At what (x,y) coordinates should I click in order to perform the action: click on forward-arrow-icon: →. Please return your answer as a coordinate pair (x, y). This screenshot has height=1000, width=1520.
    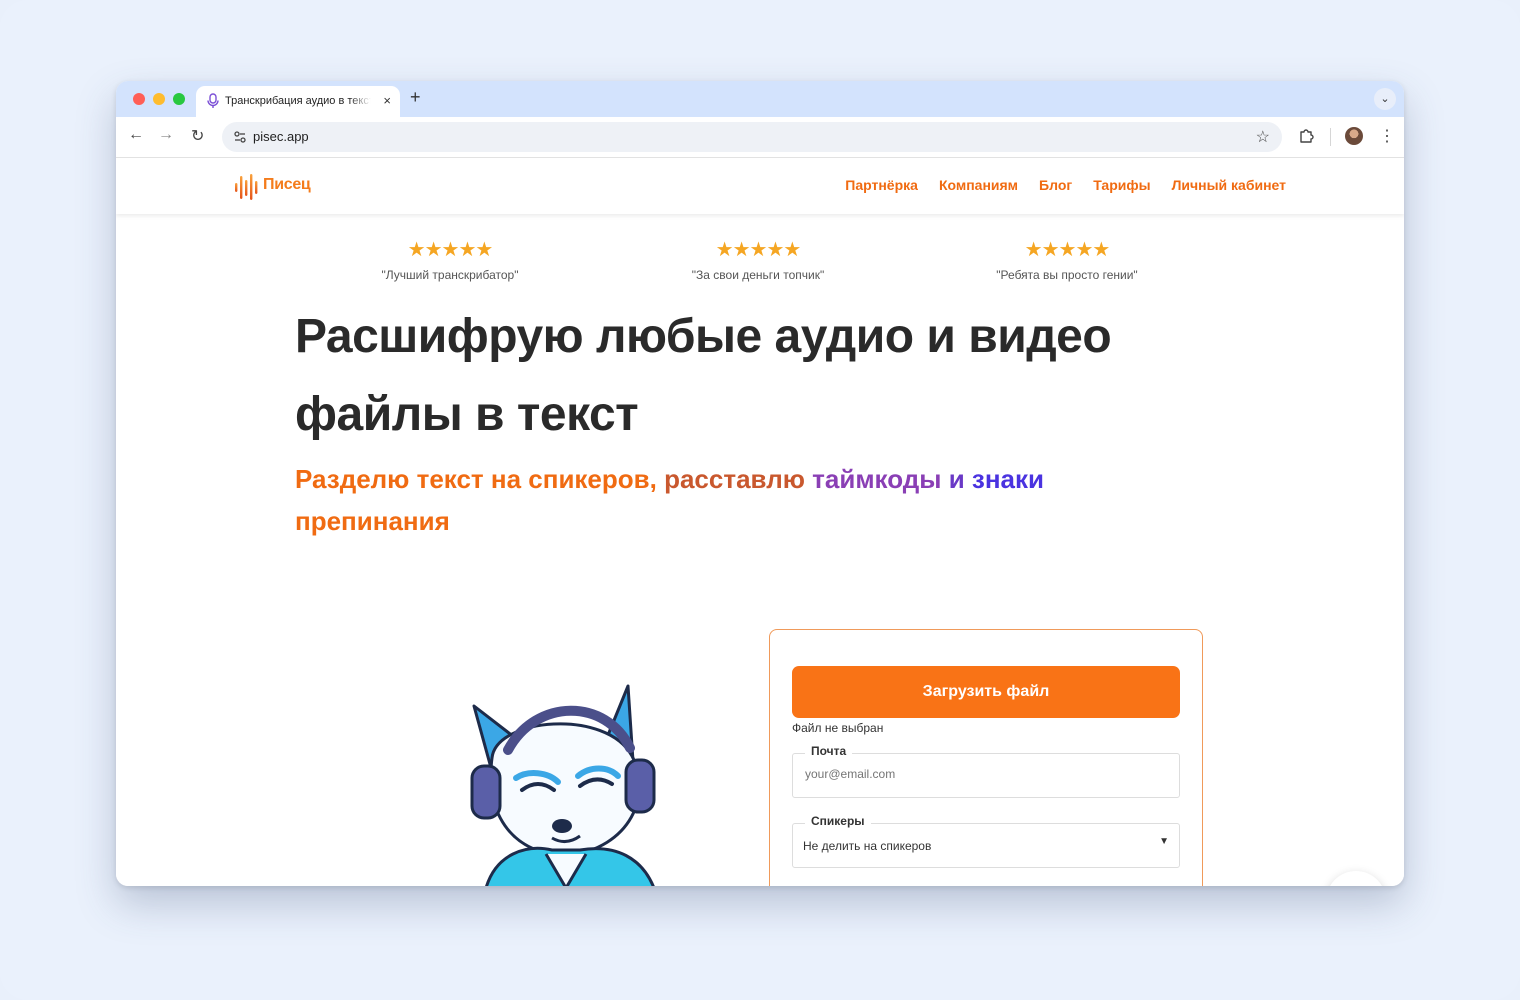
    Looking at the image, I should click on (166, 135).